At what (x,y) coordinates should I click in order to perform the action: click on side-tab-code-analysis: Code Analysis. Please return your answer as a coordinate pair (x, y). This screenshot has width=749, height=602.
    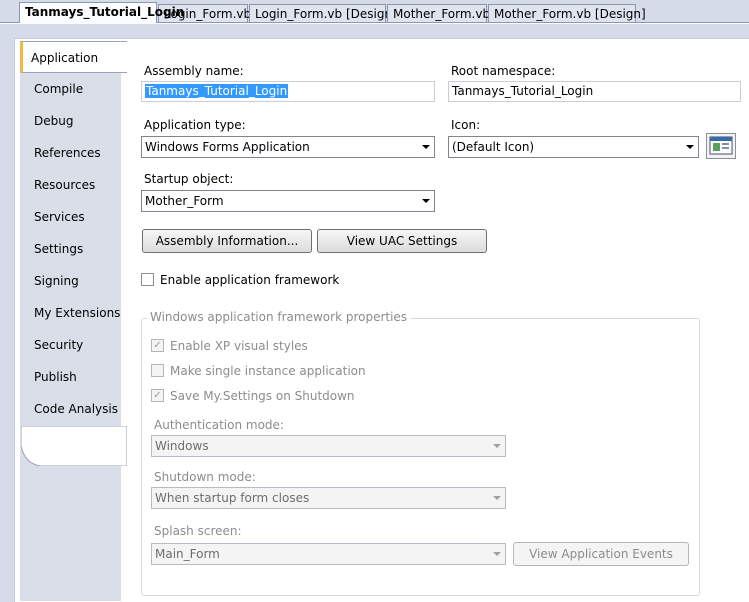
    Looking at the image, I should click on (75, 409).